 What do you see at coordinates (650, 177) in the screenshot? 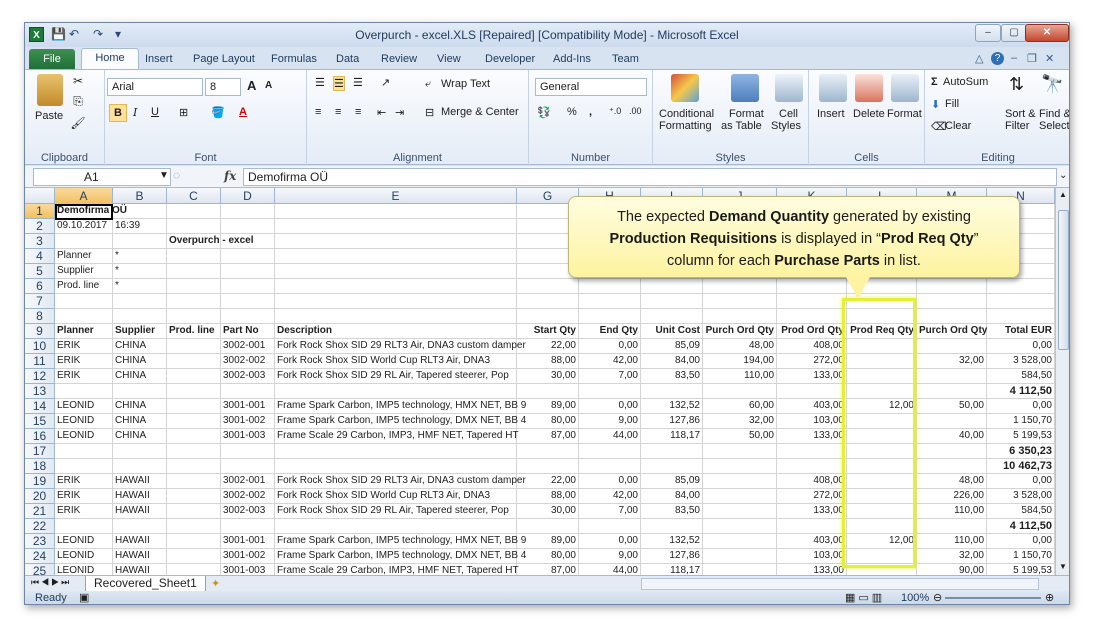
I see `formula-input: Demofirma OÜ` at bounding box center [650, 177].